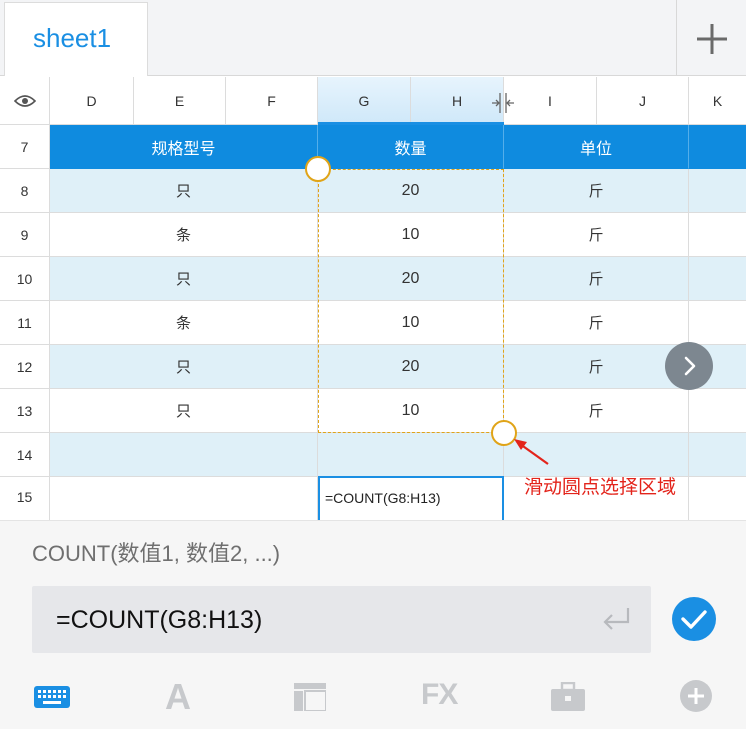  Describe the element at coordinates (156, 553) in the screenshot. I see `function-signature-hint: COUNT(数值1, 数值2, ...)` at that location.